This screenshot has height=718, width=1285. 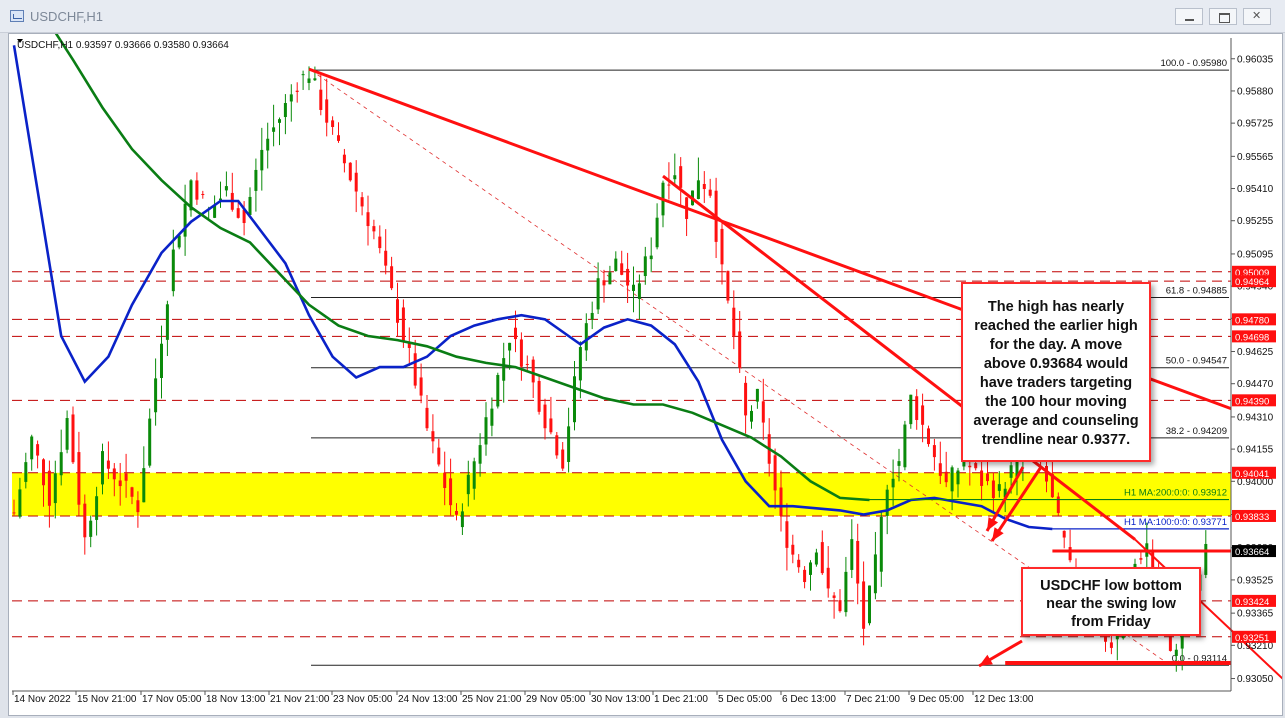 I want to click on fibonacci-level-label: 61.8 - 0.94885, so click(x=1196, y=291).